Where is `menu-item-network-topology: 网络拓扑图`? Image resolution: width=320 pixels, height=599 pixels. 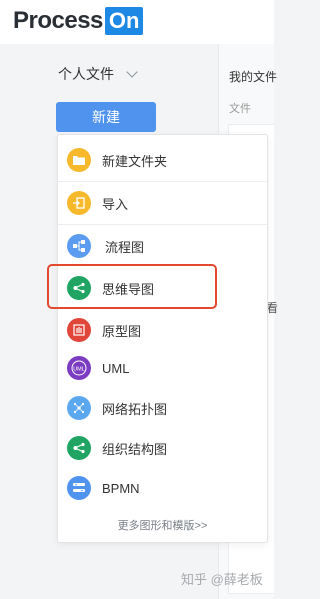 menu-item-network-topology: 网络拓扑图 is located at coordinates (162, 408).